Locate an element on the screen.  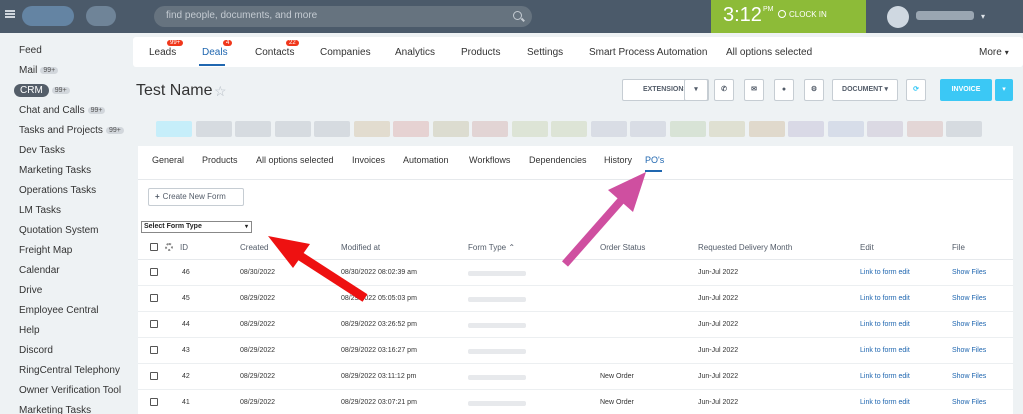
sidebar-item: Owner Verification Tool is located at coordinates (70, 390).